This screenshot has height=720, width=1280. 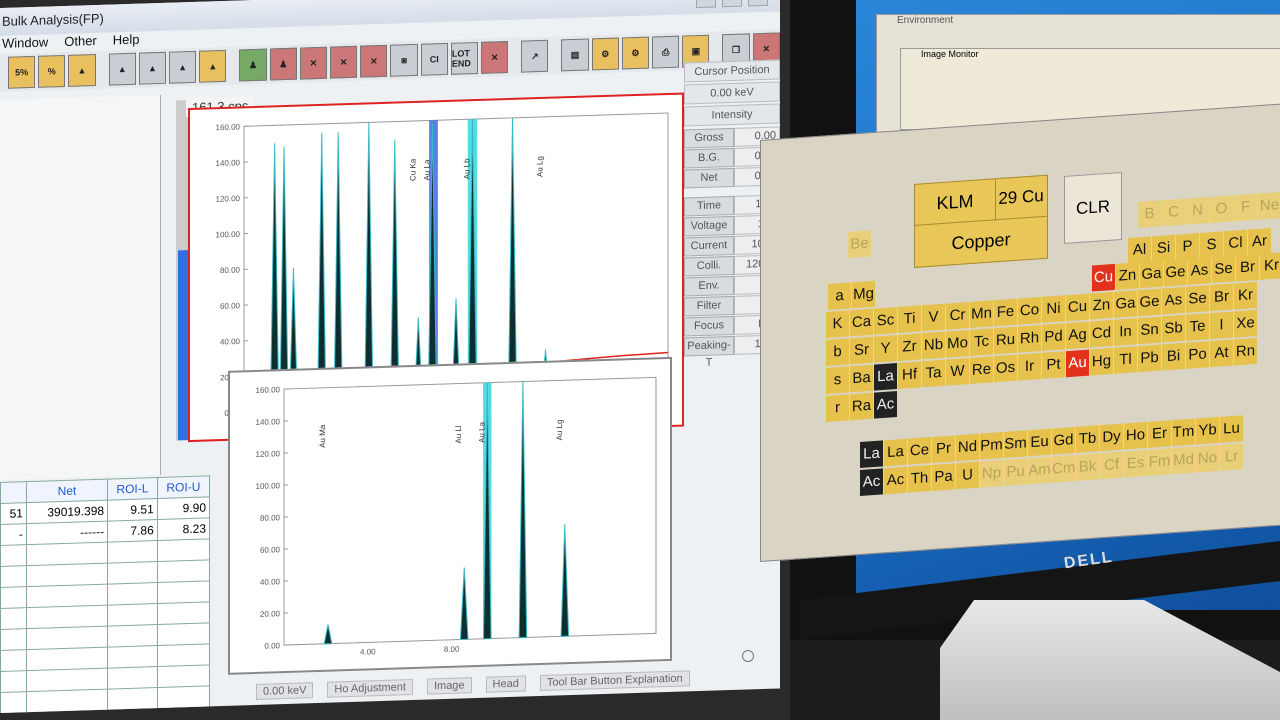 What do you see at coordinates (909, 347) in the screenshot?
I see `element-zr: Zr` at bounding box center [909, 347].